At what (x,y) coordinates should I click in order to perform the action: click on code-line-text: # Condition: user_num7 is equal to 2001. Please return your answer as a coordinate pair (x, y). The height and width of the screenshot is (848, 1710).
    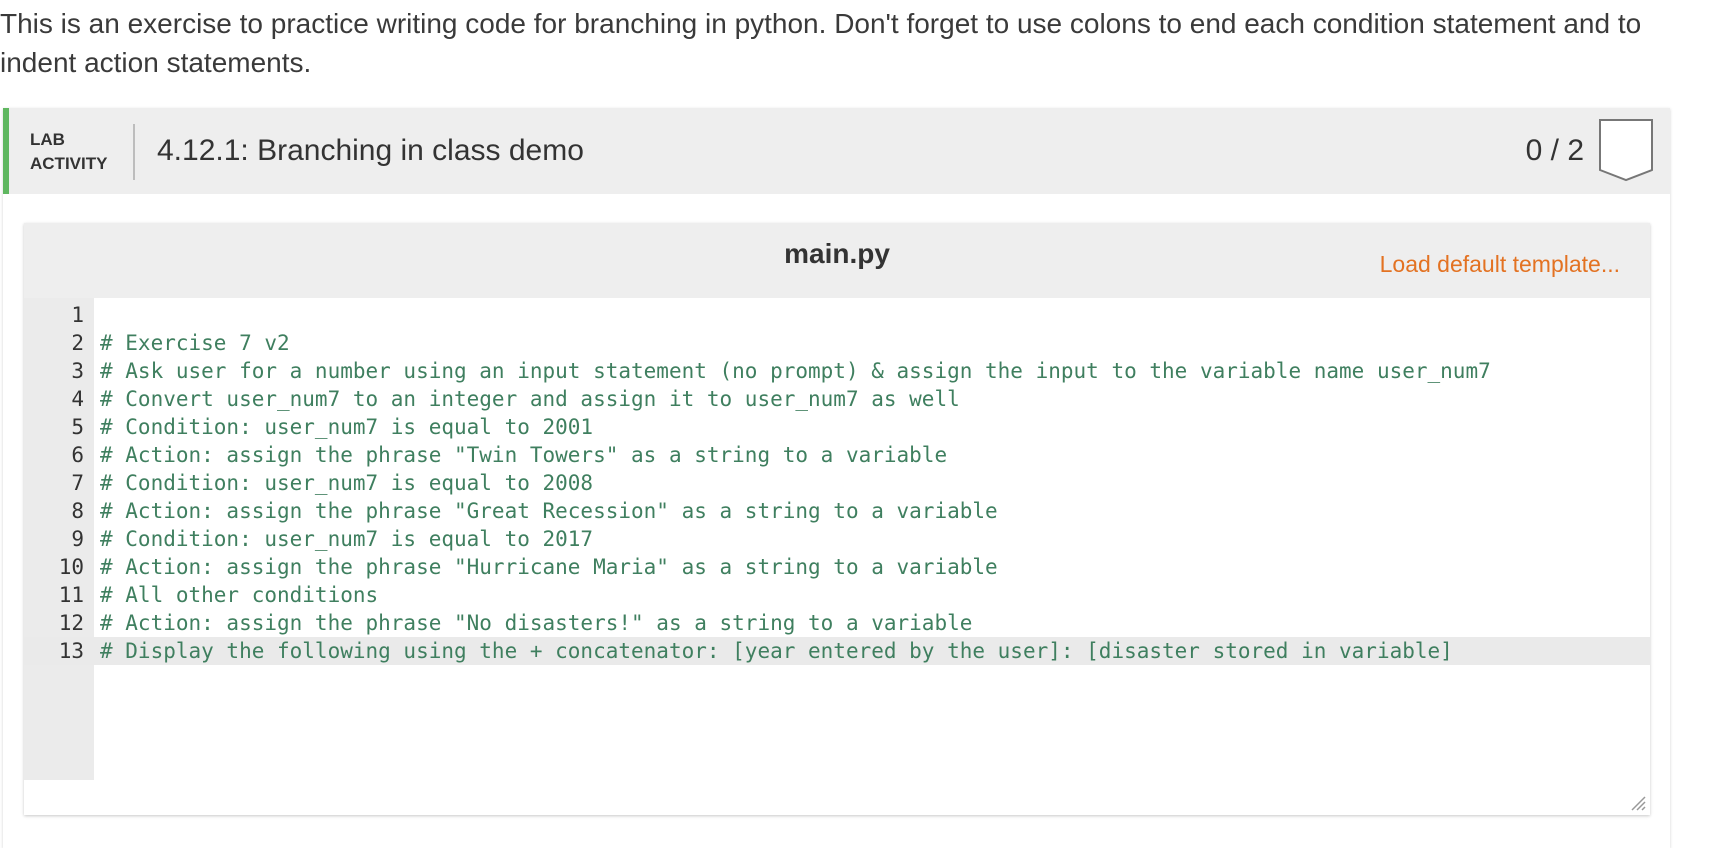
    Looking at the image, I should click on (347, 427).